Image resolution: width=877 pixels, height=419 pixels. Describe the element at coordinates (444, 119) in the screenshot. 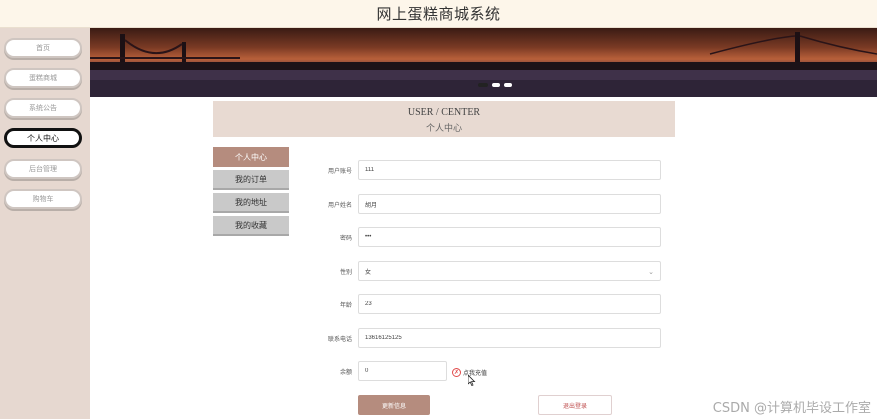

I see `user-center-header: USER / CENTER 个人中心` at that location.